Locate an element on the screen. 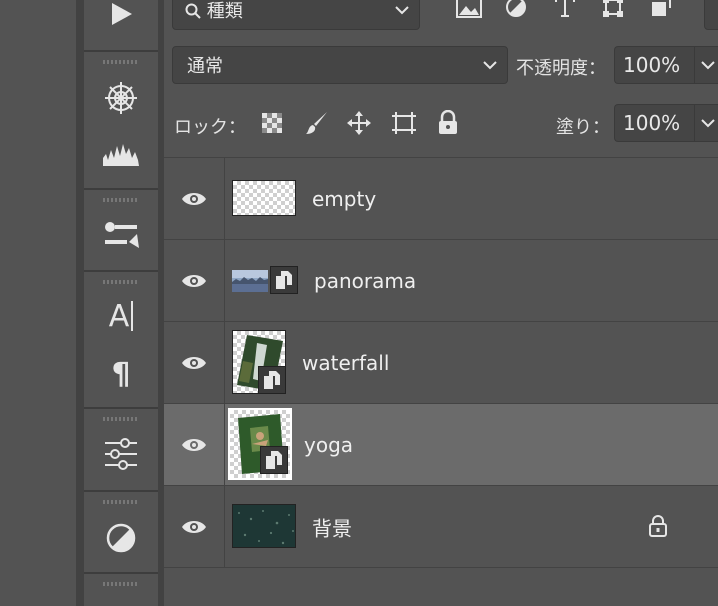 The image size is (718, 606). lock-image-icon is located at coordinates (317, 123).